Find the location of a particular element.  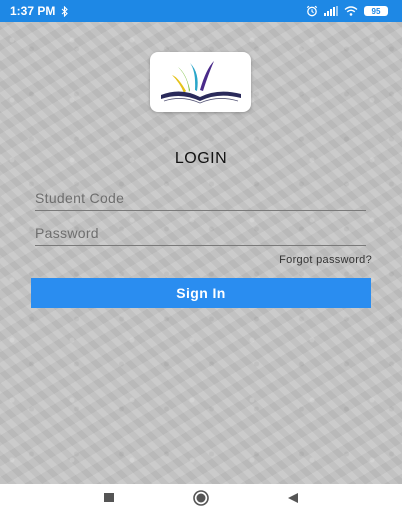

sign-in-button: Sign In is located at coordinates (201, 293).